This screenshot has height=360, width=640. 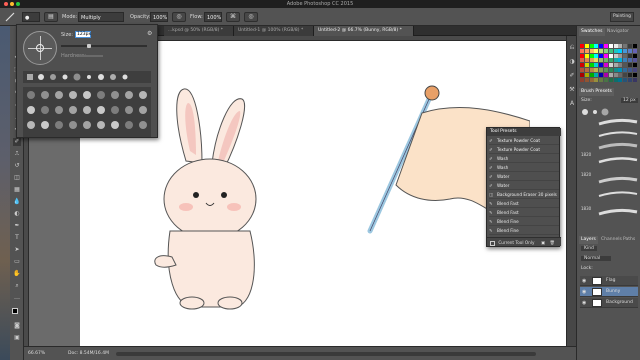 I want to click on gear-icon: ⚙, so click(x=149, y=33).